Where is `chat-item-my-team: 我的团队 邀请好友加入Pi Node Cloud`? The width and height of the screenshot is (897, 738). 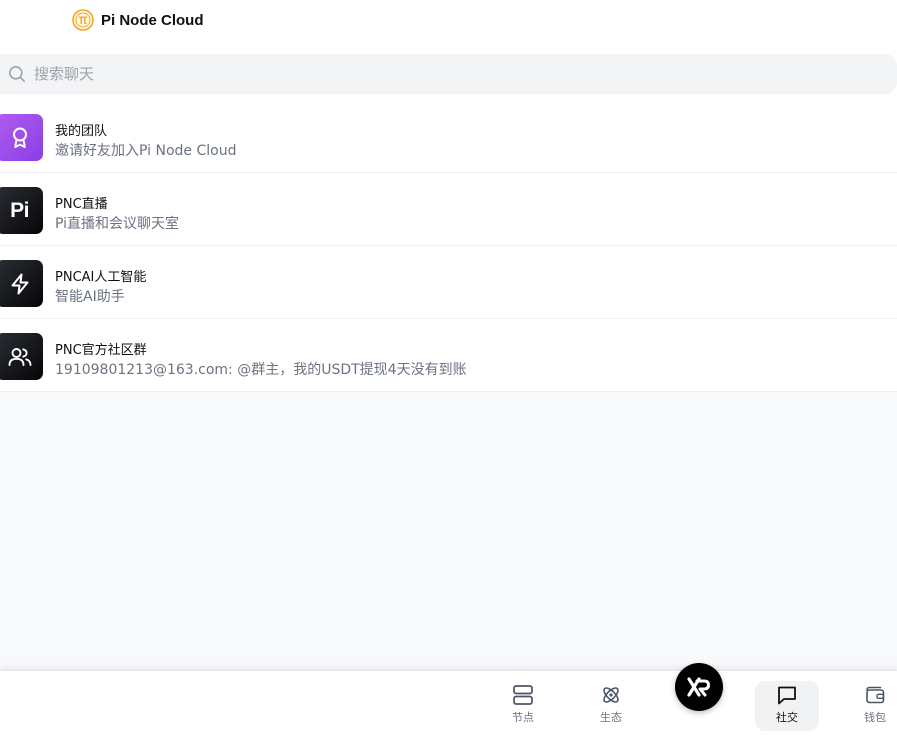
chat-item-my-team: 我的团队 邀请好友加入Pi Node Cloud is located at coordinates (448, 136).